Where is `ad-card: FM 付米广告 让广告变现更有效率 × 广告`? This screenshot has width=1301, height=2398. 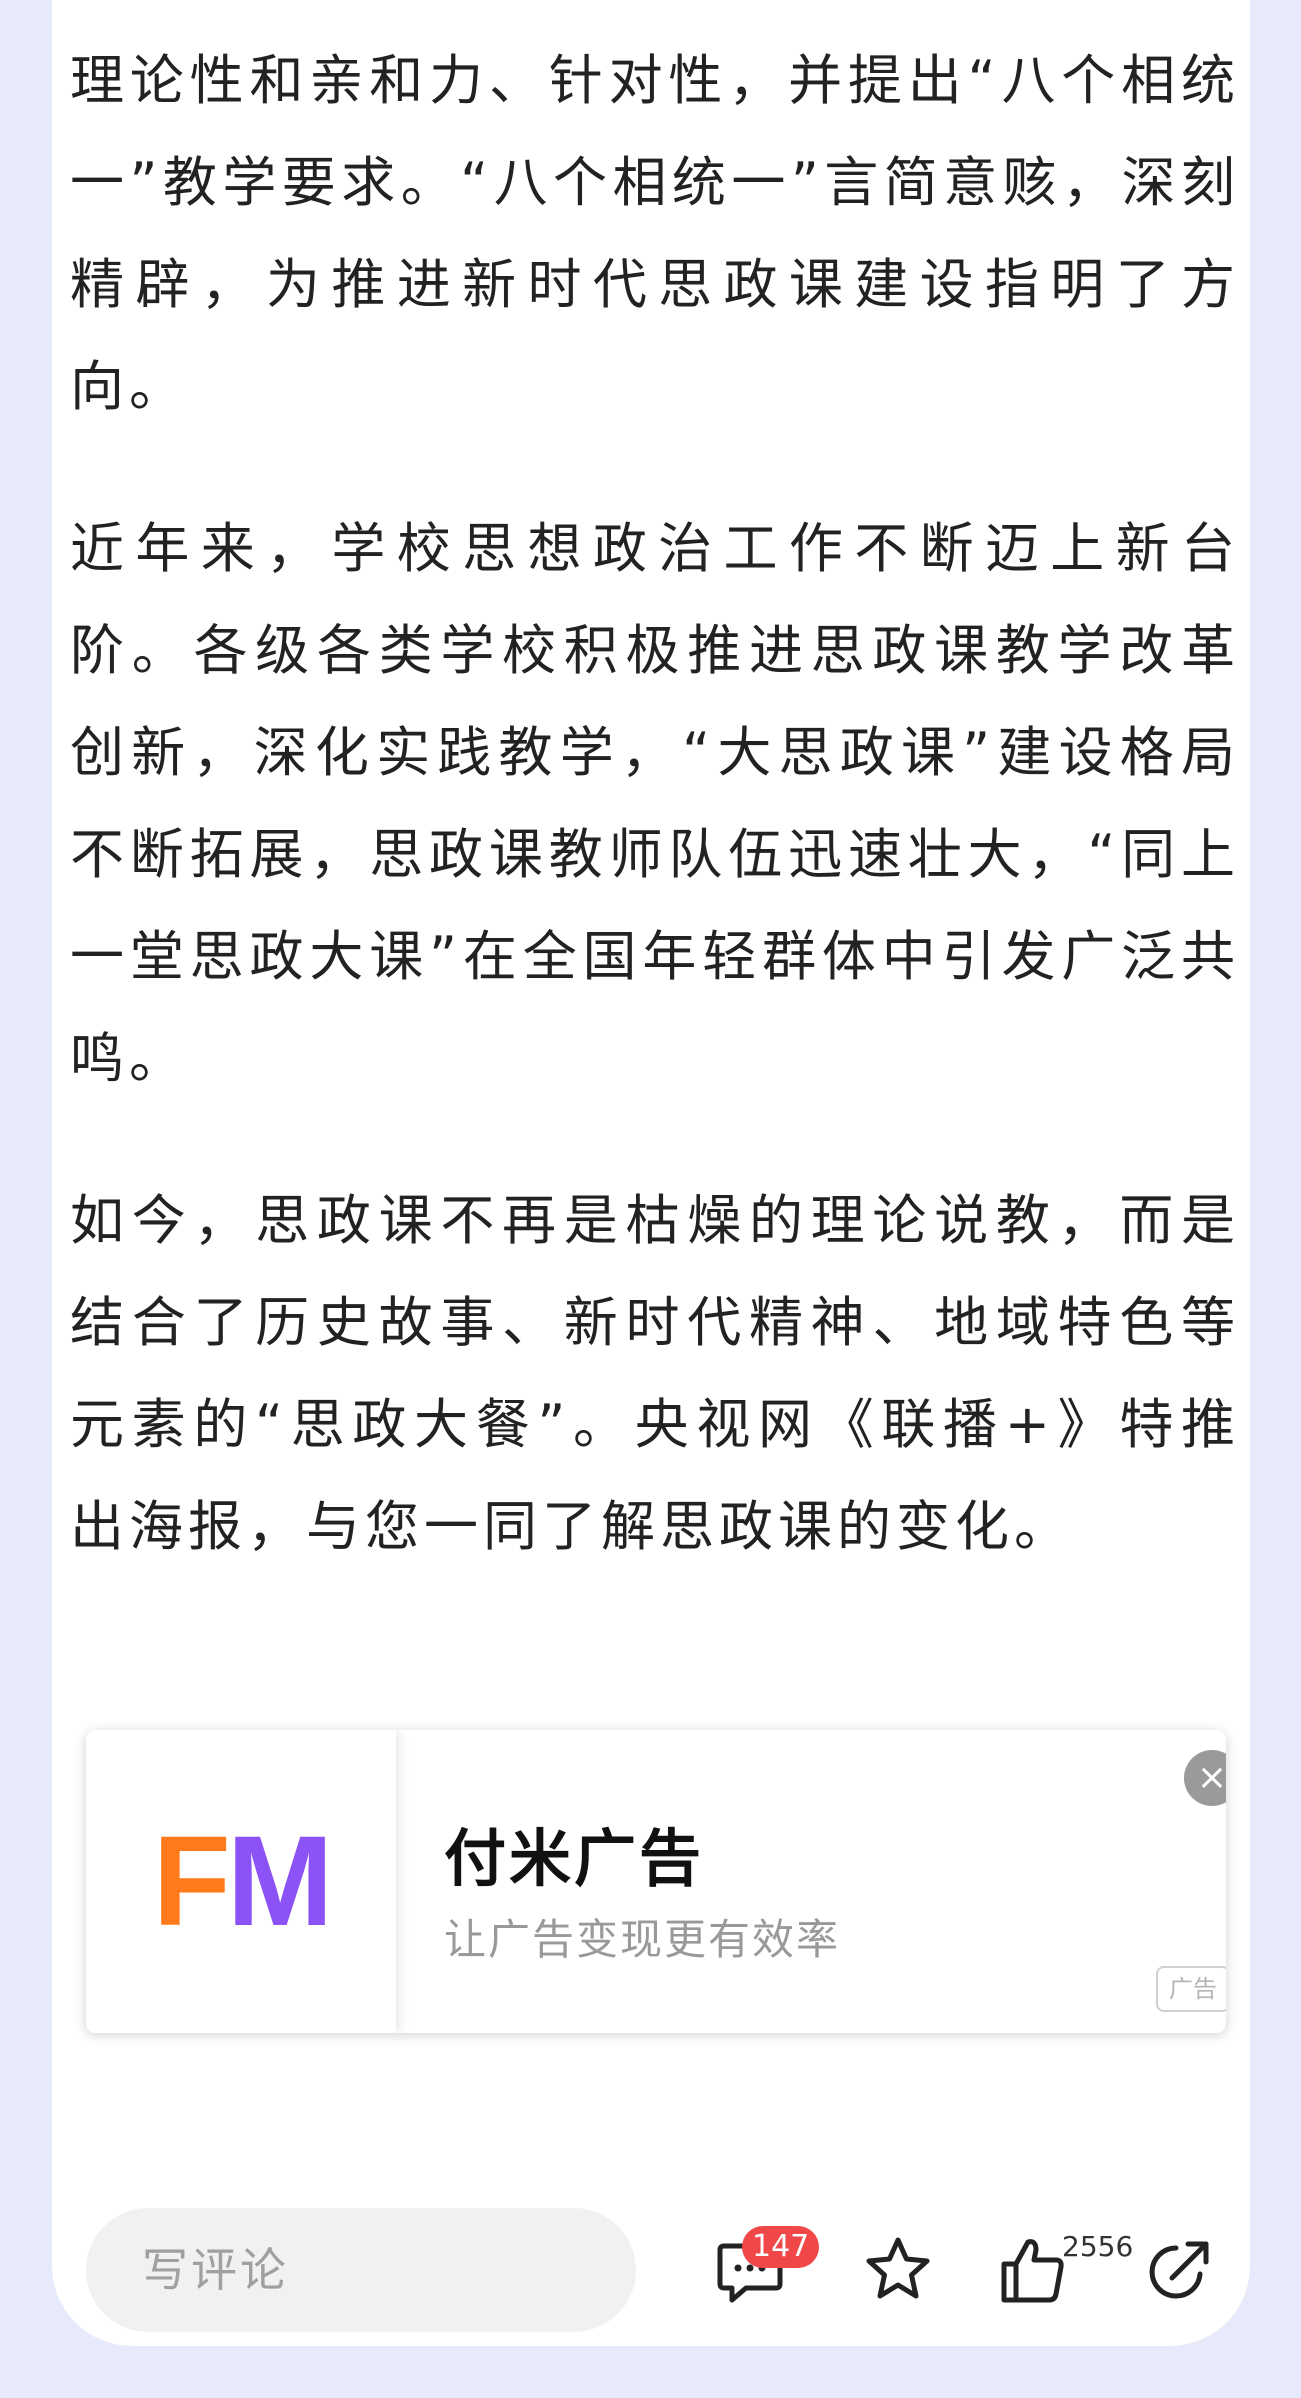
ad-card: FM 付米广告 让广告变现更有效率 × 广告 is located at coordinates (656, 1881).